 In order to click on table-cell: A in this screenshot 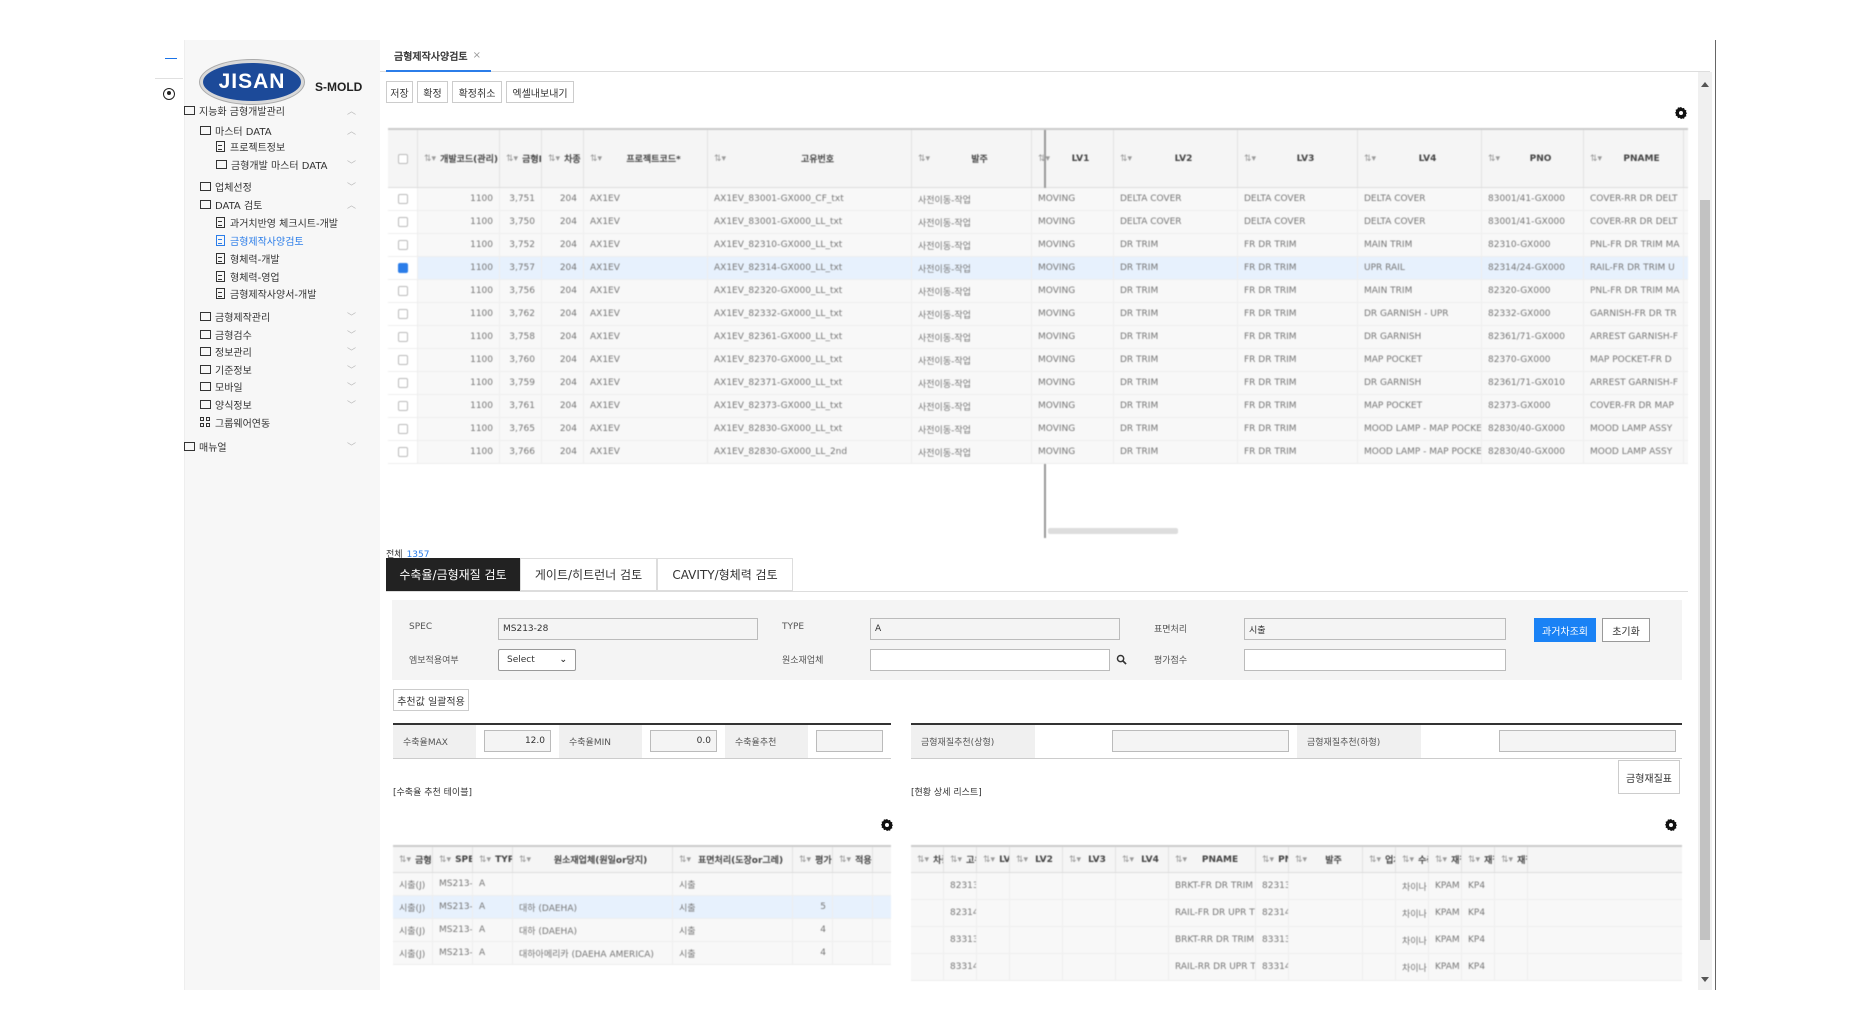, I will do `click(493, 884)`.